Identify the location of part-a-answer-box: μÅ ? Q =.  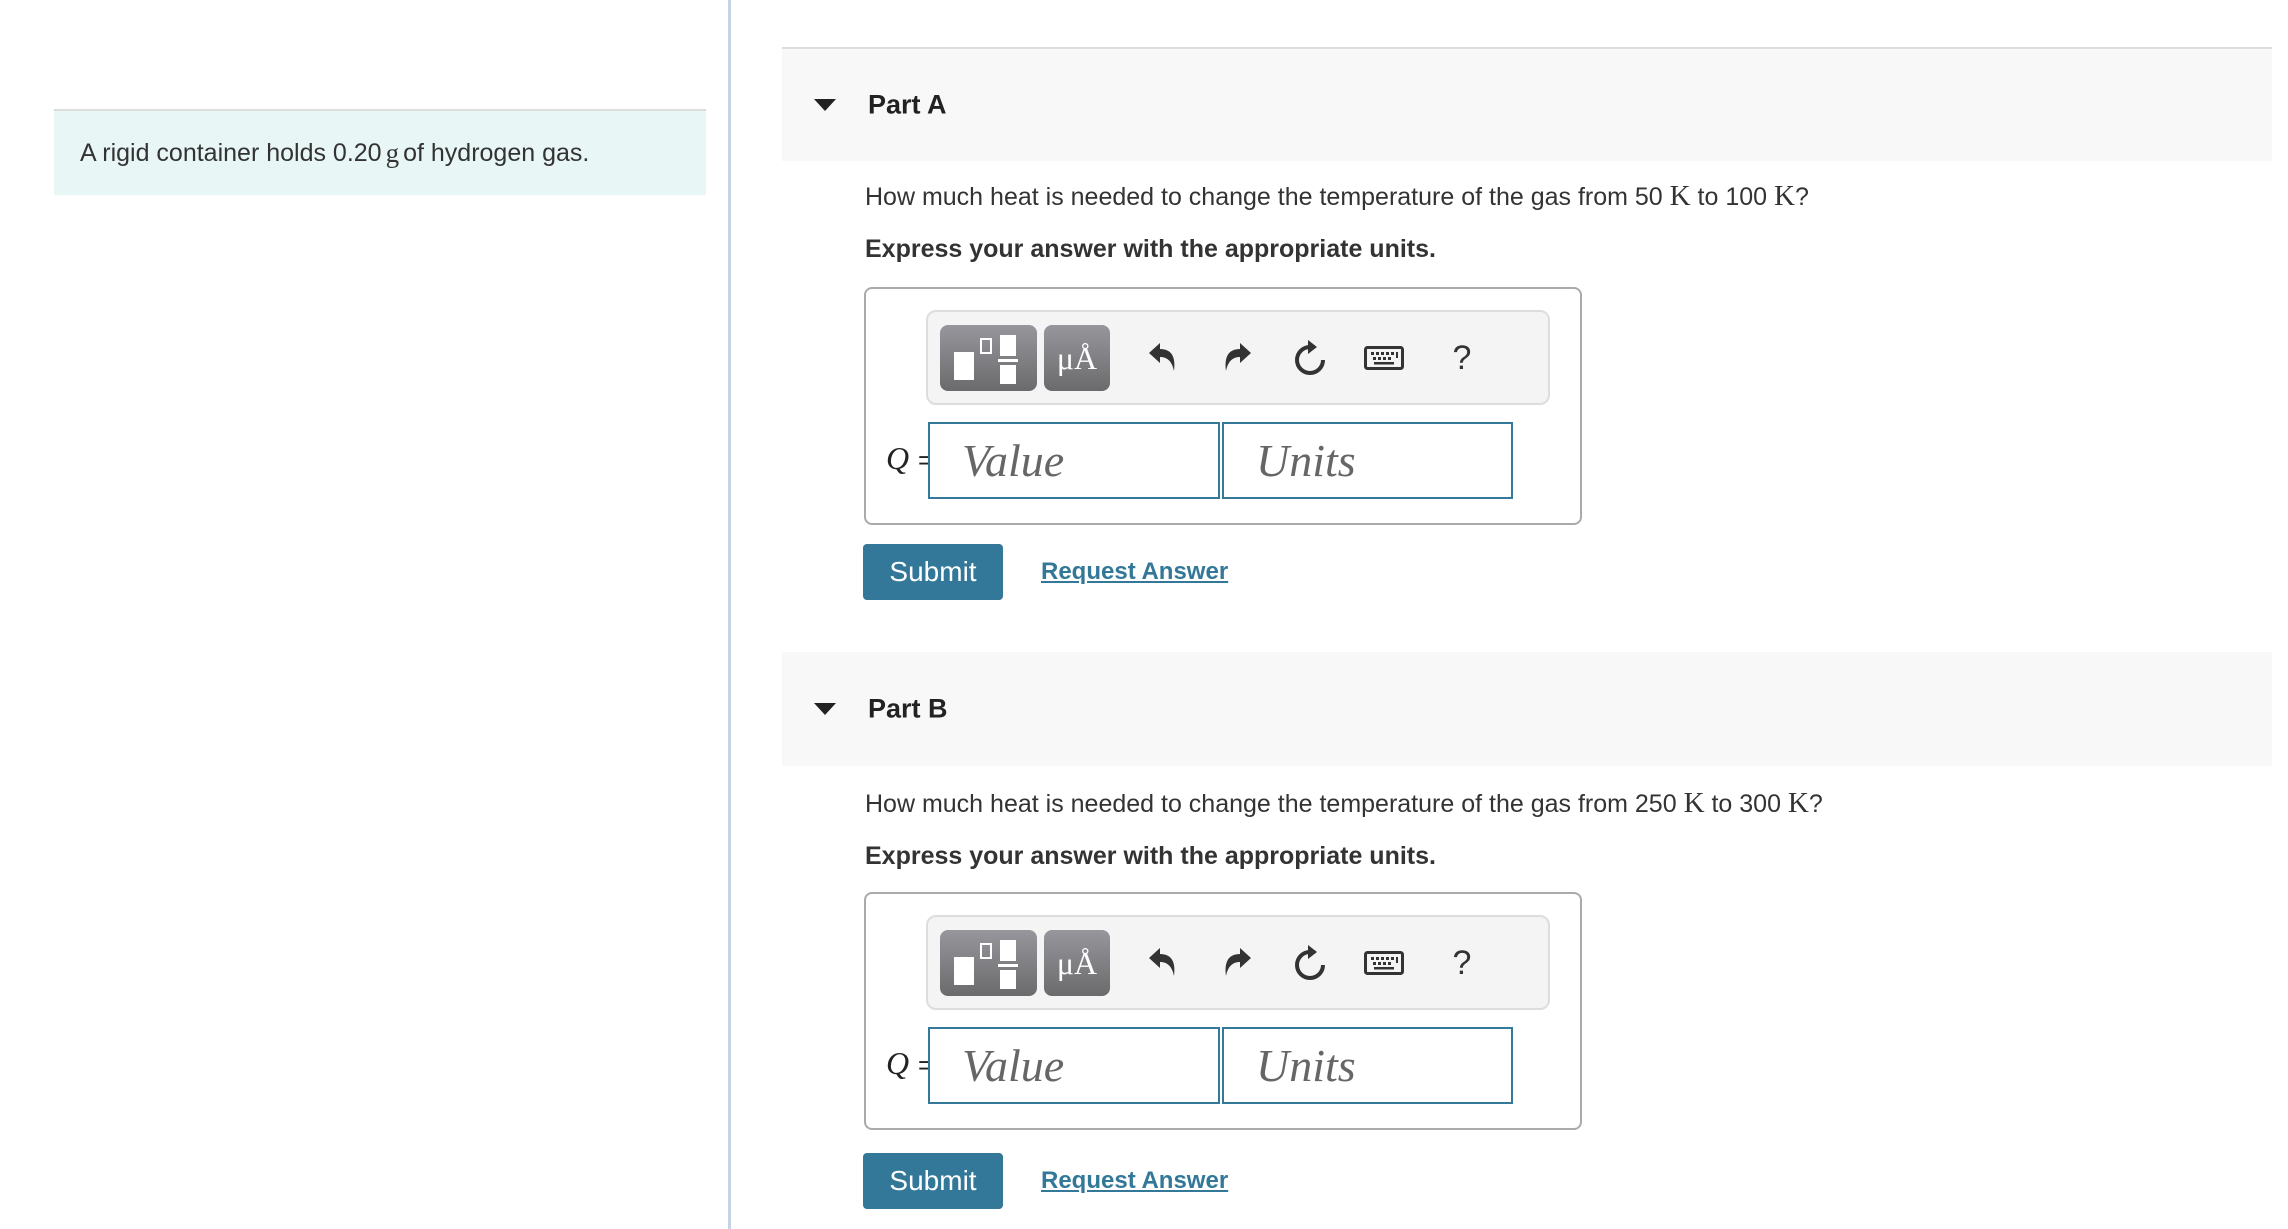
(1223, 406).